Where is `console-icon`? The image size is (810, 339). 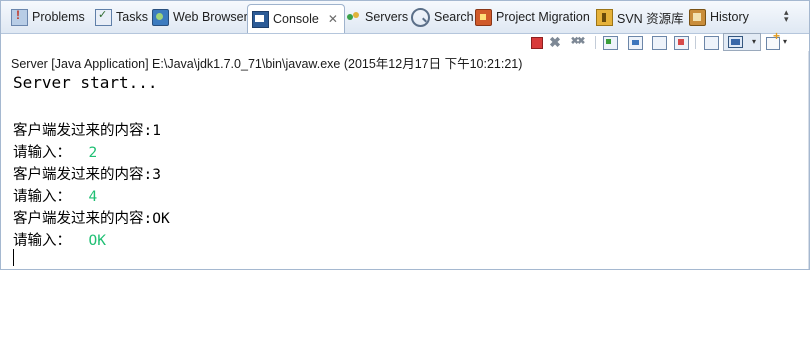
console-icon is located at coordinates (260, 19).